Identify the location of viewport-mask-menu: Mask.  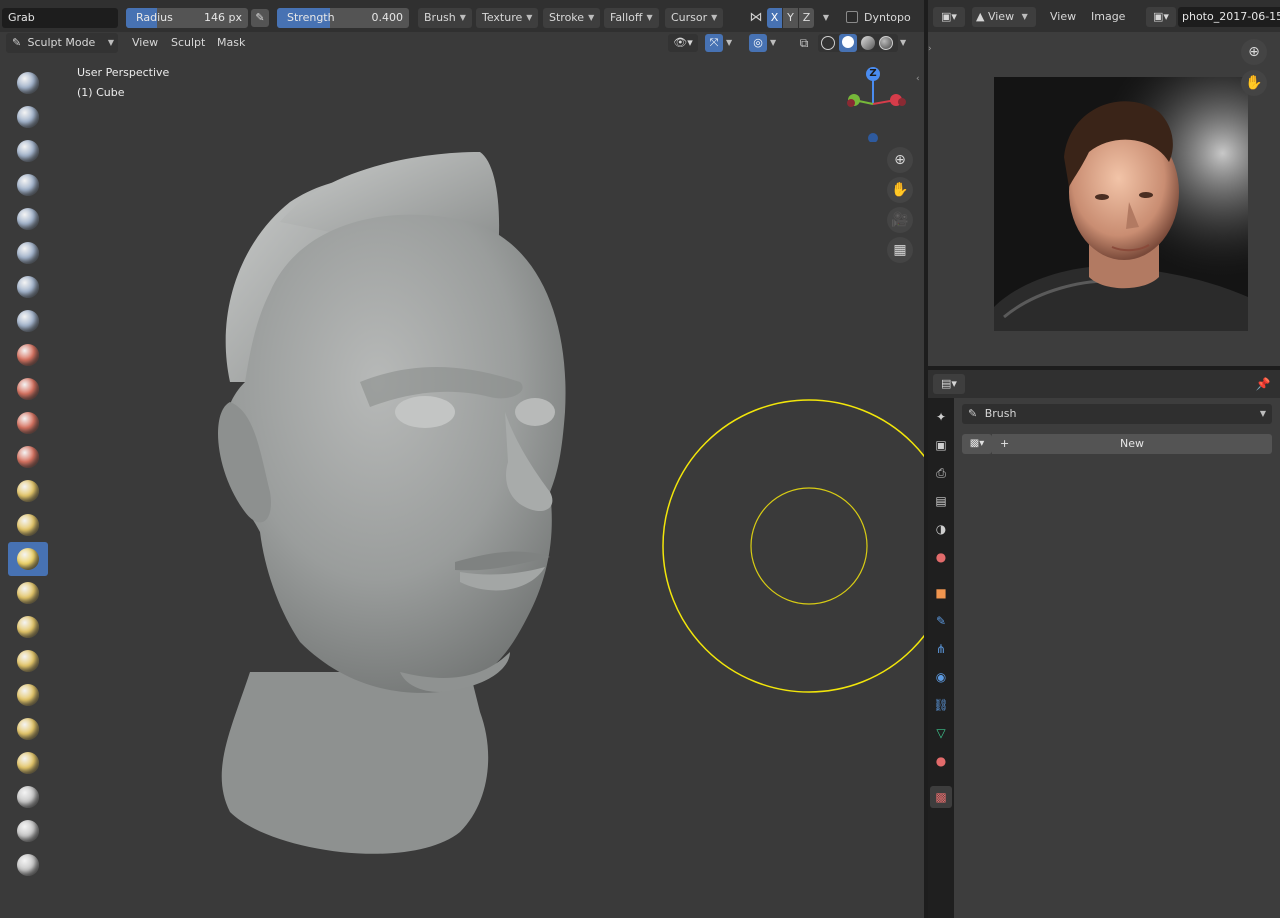
(231, 43).